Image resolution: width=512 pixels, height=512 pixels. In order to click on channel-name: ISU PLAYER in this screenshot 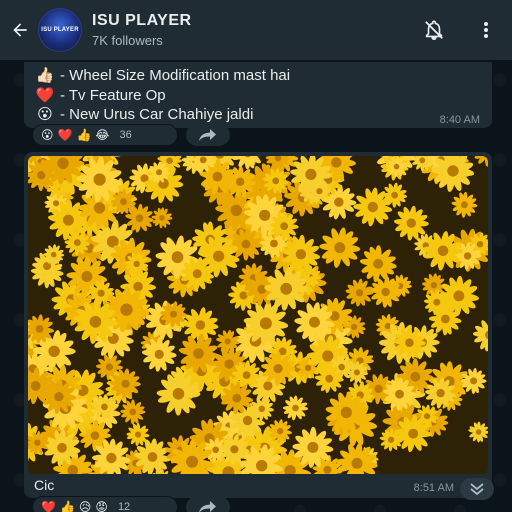, I will do `click(142, 20)`.